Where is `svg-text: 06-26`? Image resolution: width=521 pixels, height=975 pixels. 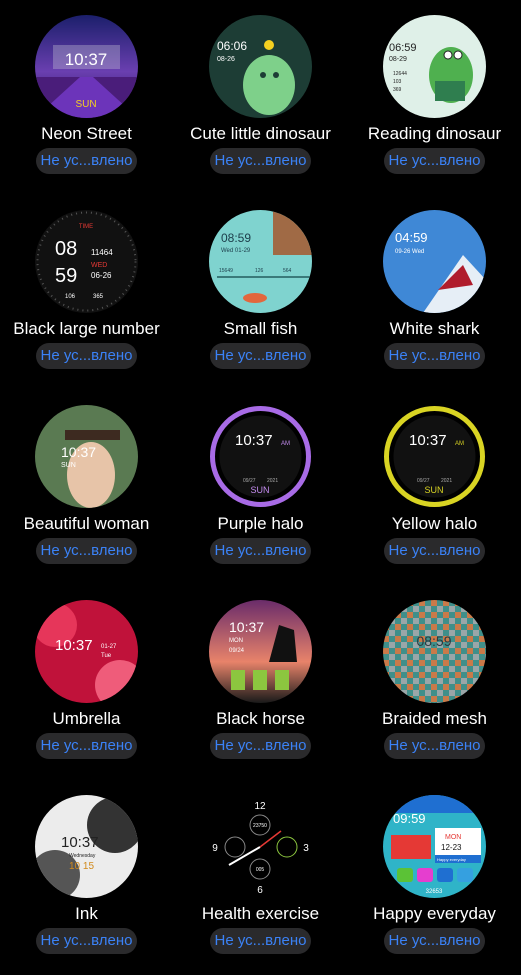 svg-text: 06-26 is located at coordinates (101, 275).